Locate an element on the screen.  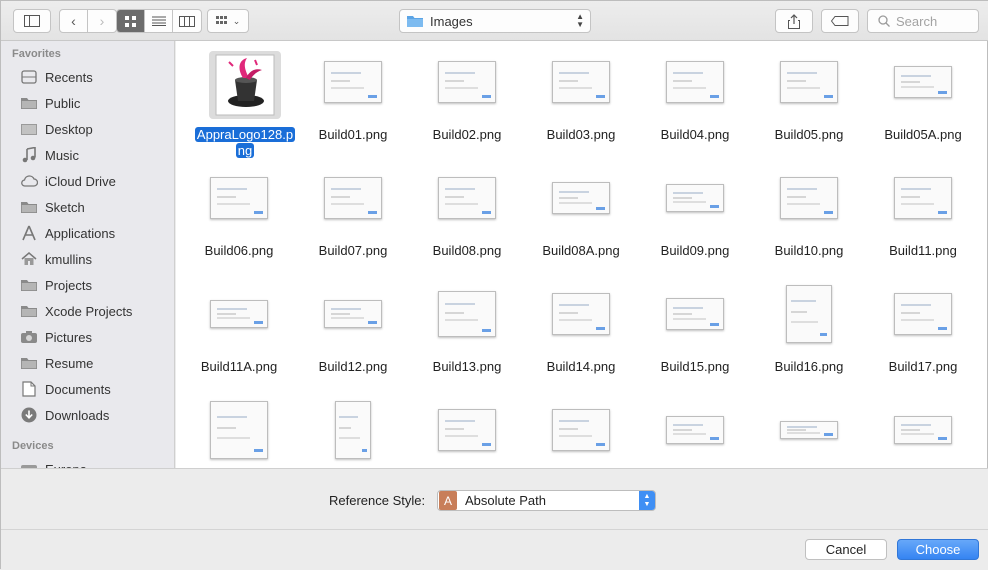
sidebar-item-resume: Resume is located at coordinates (56, 363).